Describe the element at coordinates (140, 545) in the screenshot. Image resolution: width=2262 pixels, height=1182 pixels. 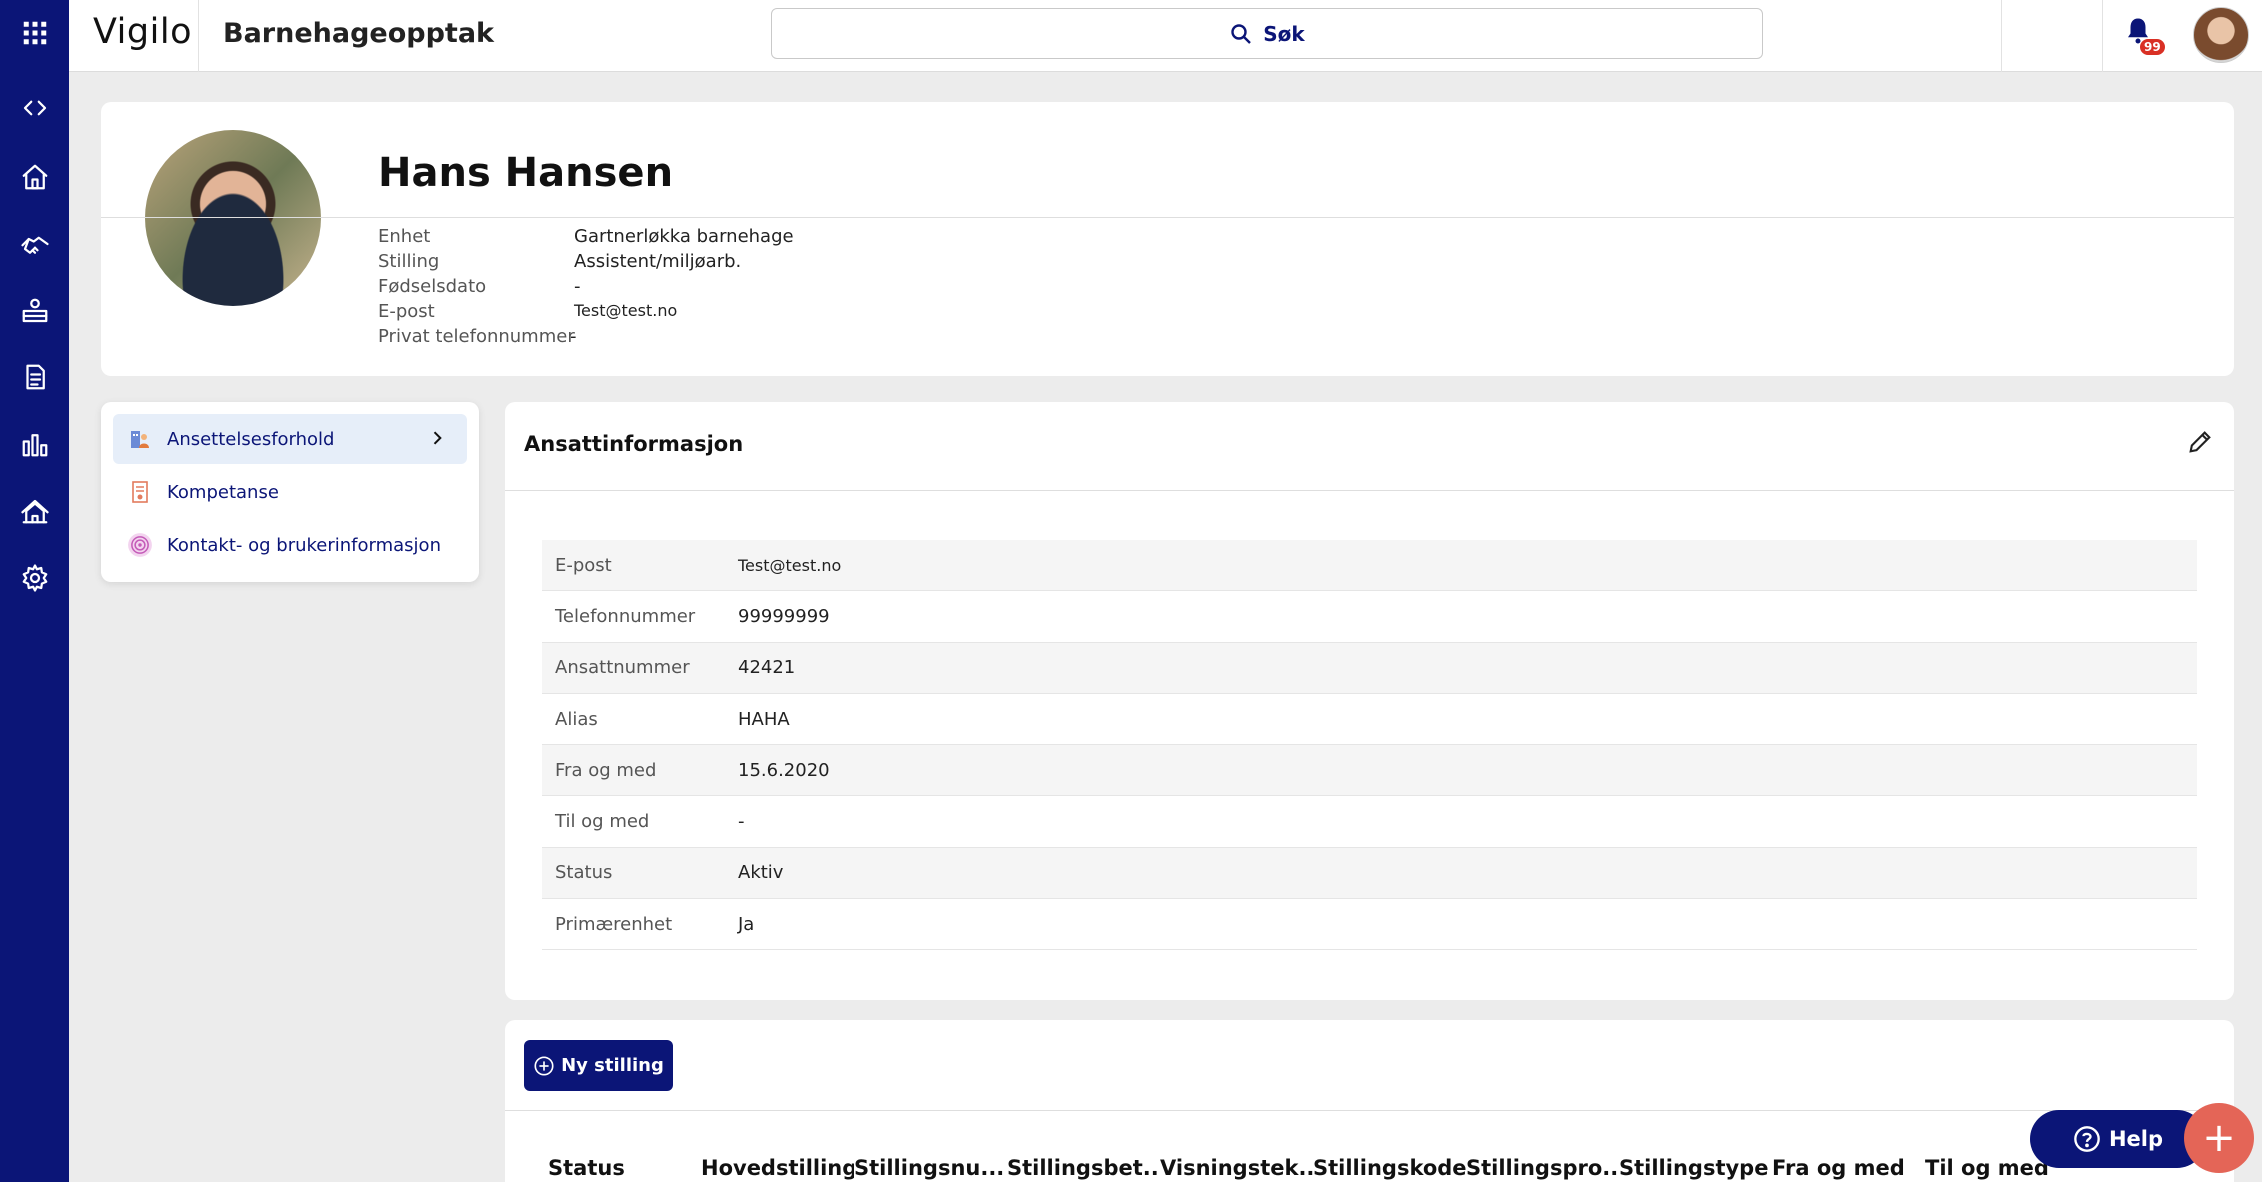
I see `fingerprint-icon` at that location.